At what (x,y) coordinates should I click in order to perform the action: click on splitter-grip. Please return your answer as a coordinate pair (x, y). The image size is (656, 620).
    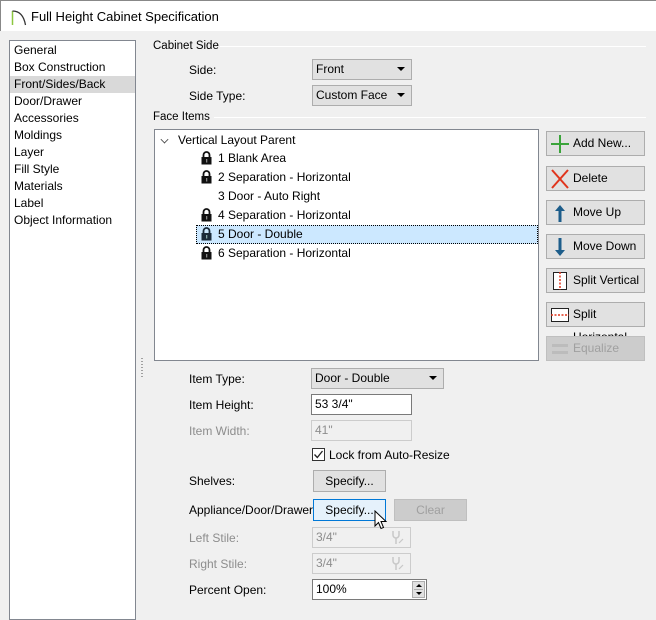
    Looking at the image, I should click on (142, 368).